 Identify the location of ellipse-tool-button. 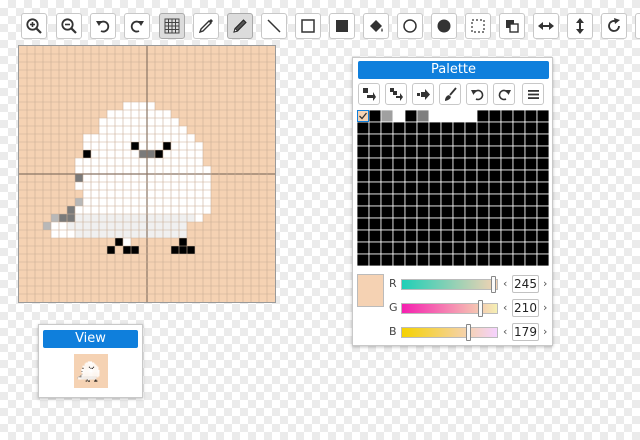
(410, 26).